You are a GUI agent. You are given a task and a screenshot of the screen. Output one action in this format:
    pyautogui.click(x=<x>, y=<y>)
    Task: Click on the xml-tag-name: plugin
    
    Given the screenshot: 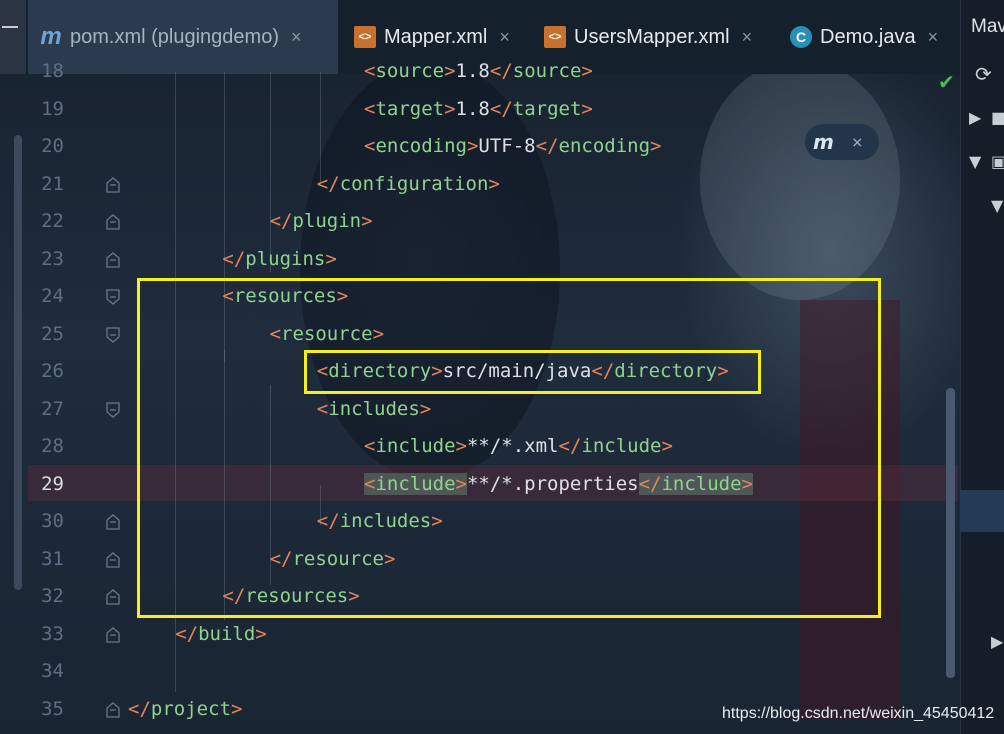 What is the action you would take?
    pyautogui.click(x=327, y=221)
    